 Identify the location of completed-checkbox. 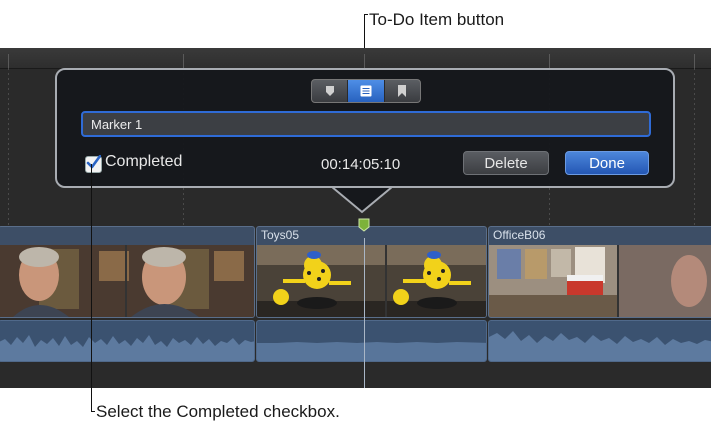
(93, 164).